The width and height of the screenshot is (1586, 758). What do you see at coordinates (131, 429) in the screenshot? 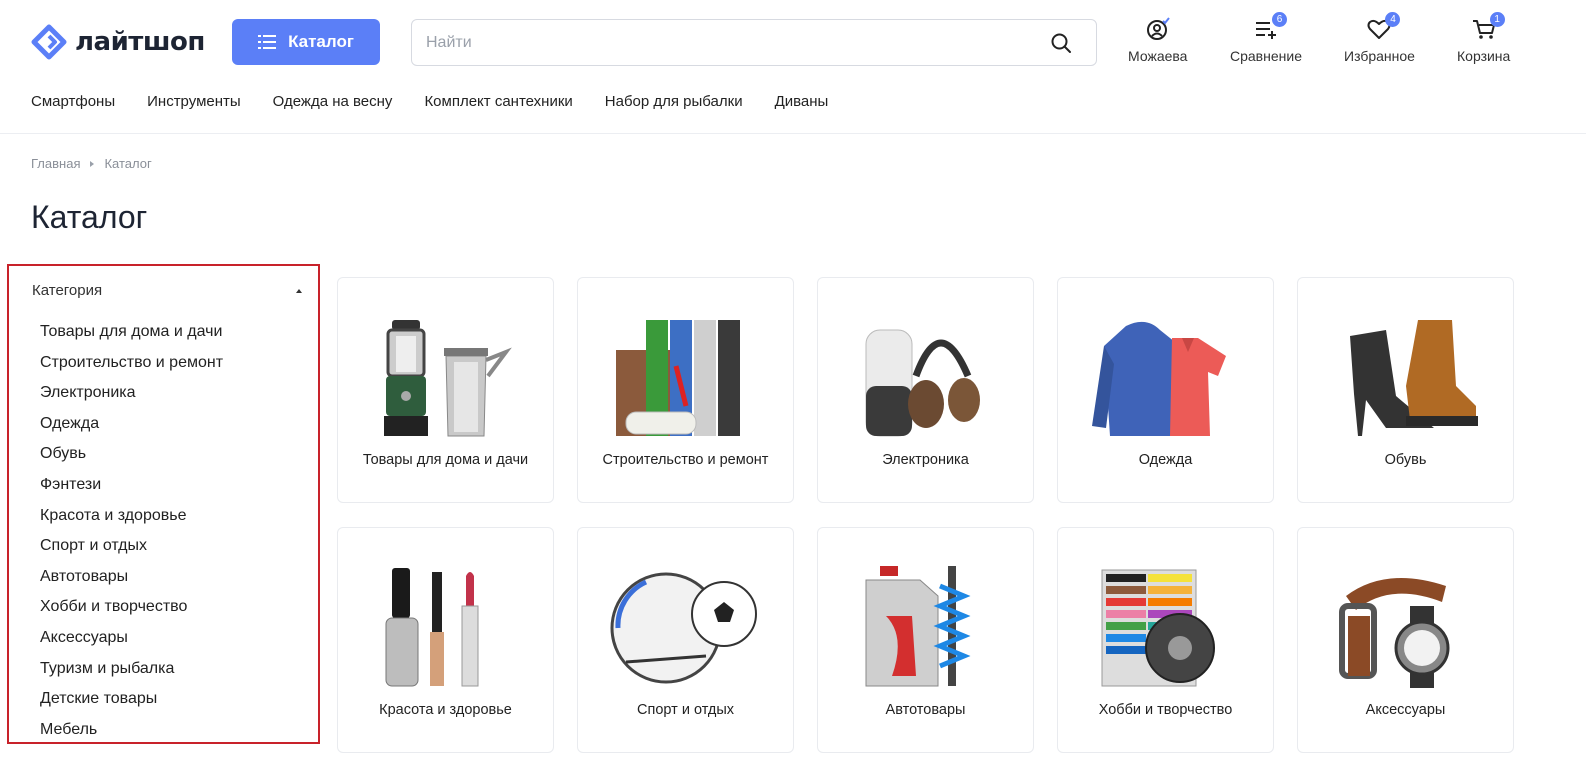
I see `category-list-item: Одежда` at bounding box center [131, 429].